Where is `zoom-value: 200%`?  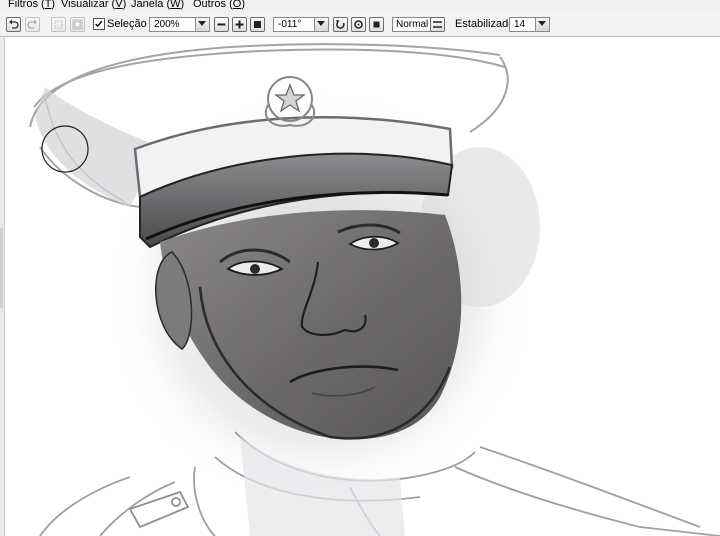
zoom-value: 200% is located at coordinates (167, 24).